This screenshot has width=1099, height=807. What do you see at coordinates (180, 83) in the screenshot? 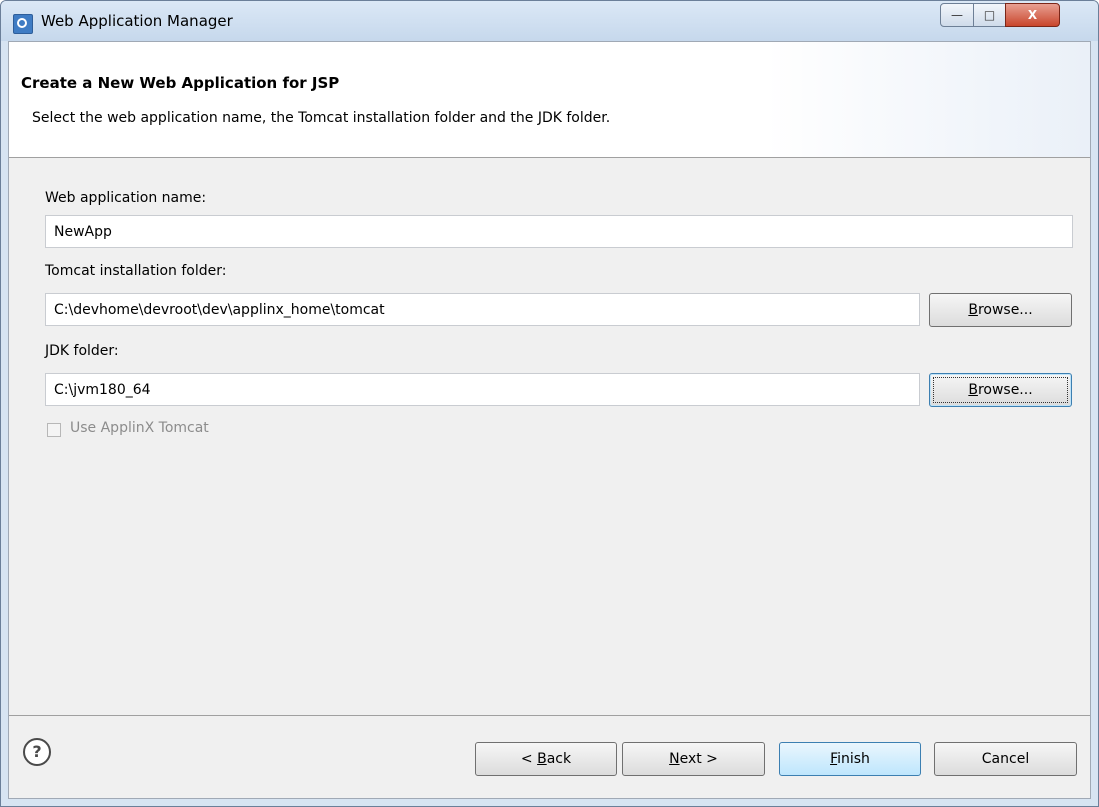
I see `page-title: Create a New Web Application for JSP` at bounding box center [180, 83].